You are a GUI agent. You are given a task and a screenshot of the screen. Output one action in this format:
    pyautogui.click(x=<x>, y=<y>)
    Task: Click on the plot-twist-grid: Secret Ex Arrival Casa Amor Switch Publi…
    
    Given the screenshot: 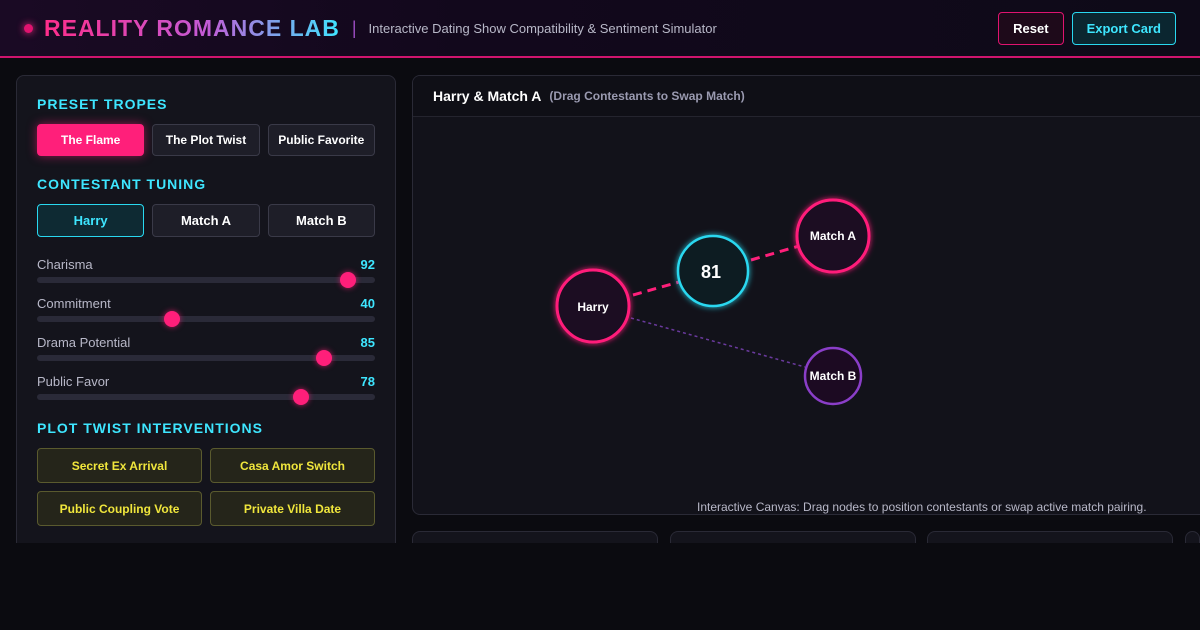 What is the action you would take?
    pyautogui.click(x=206, y=487)
    